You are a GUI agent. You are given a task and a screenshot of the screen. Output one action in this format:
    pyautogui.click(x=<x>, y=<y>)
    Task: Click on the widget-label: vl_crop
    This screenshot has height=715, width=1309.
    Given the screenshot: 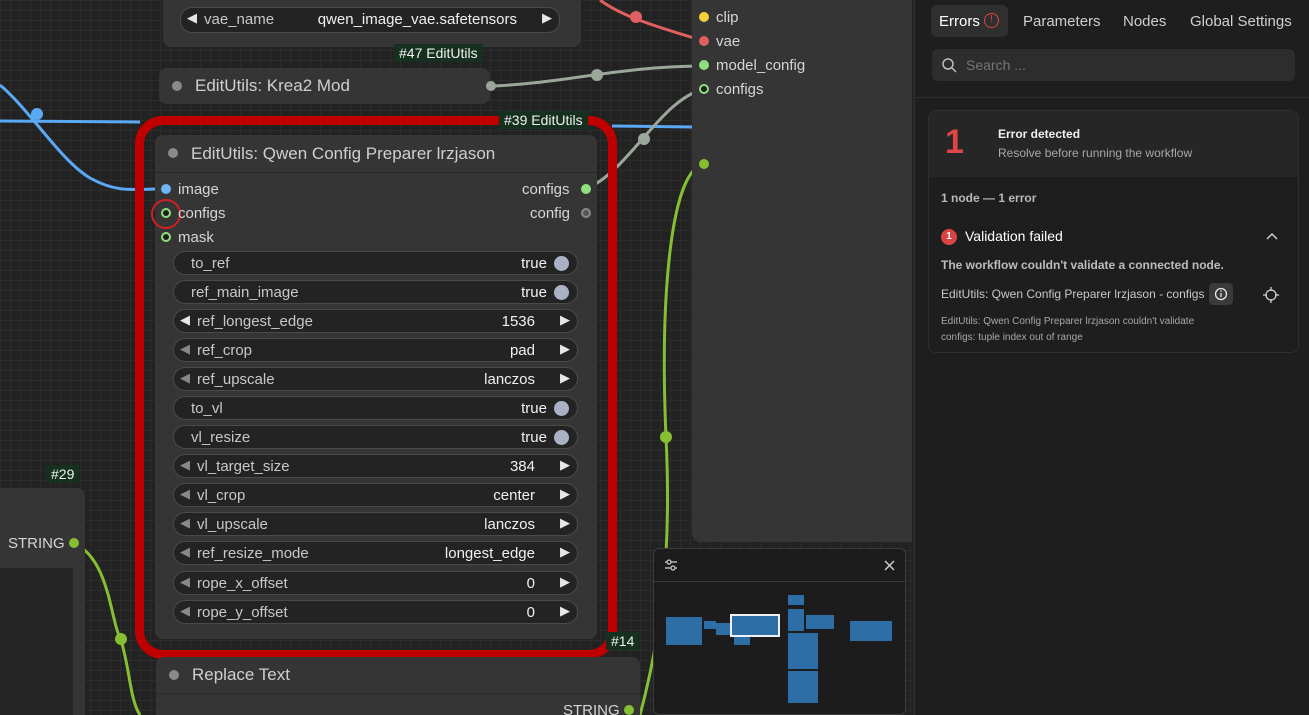 What is the action you would take?
    pyautogui.click(x=221, y=495)
    